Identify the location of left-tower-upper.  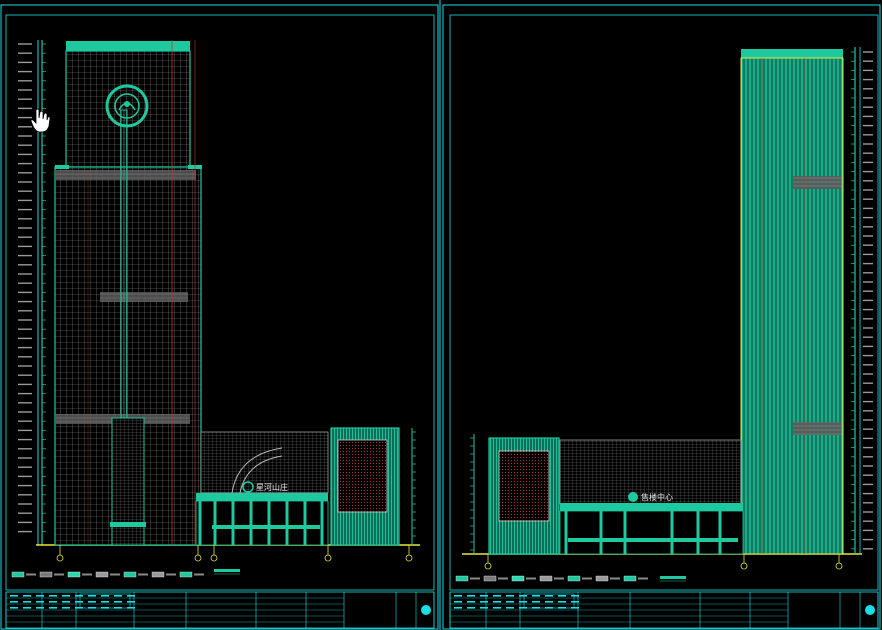
(128, 109).